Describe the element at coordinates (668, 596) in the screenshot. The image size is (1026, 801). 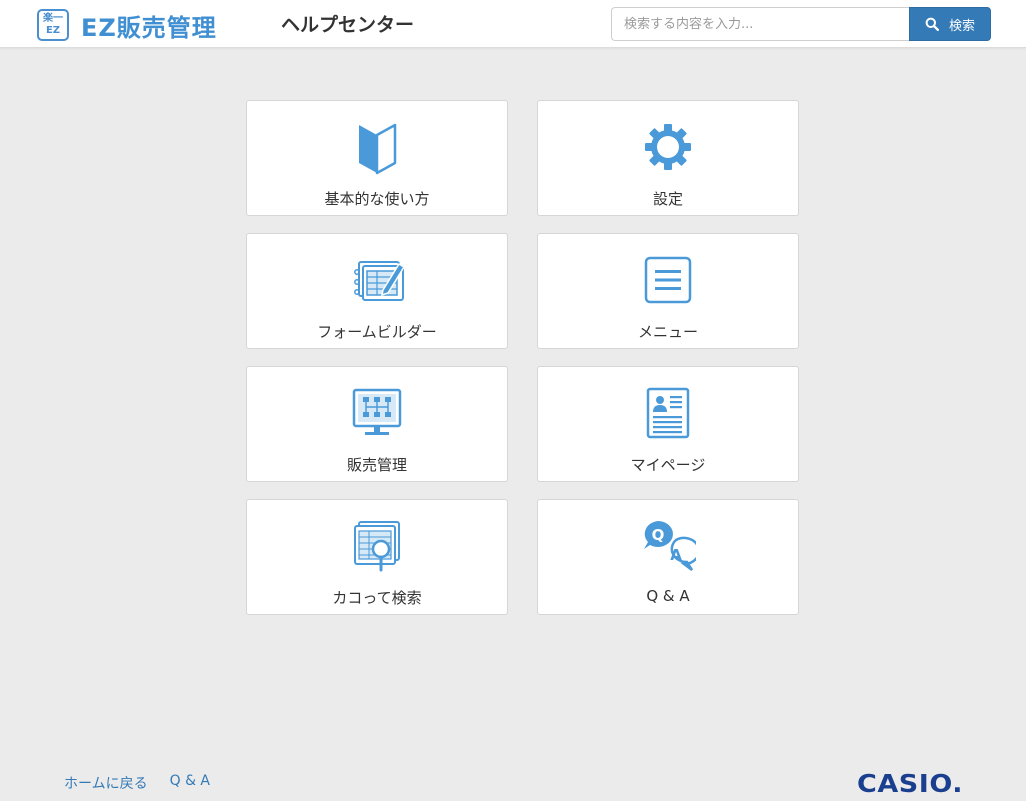
I see `card-label: Q & A` at that location.